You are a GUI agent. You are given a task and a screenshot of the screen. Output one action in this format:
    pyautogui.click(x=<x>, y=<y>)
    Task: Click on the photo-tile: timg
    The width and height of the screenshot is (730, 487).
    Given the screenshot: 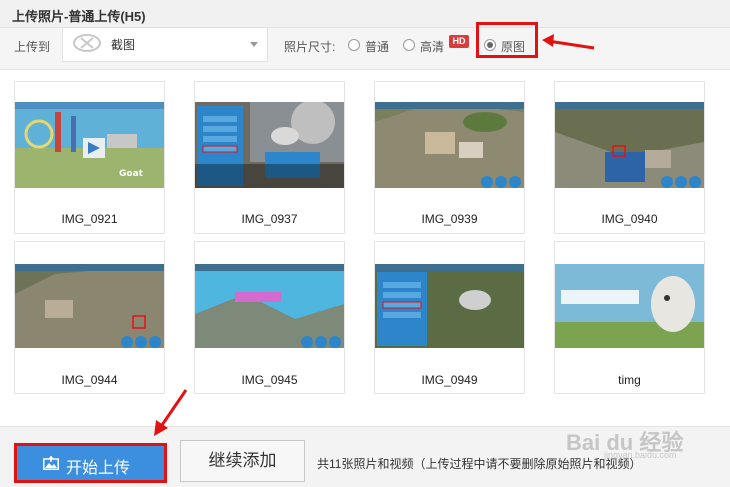 What is the action you would take?
    pyautogui.click(x=629, y=317)
    